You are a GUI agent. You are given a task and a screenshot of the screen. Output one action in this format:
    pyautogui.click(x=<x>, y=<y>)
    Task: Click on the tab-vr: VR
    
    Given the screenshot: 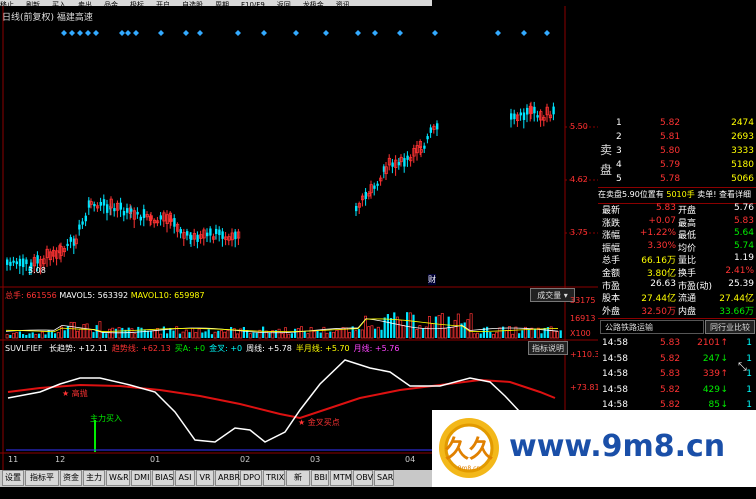 What is the action you would take?
    pyautogui.click(x=205, y=478)
    